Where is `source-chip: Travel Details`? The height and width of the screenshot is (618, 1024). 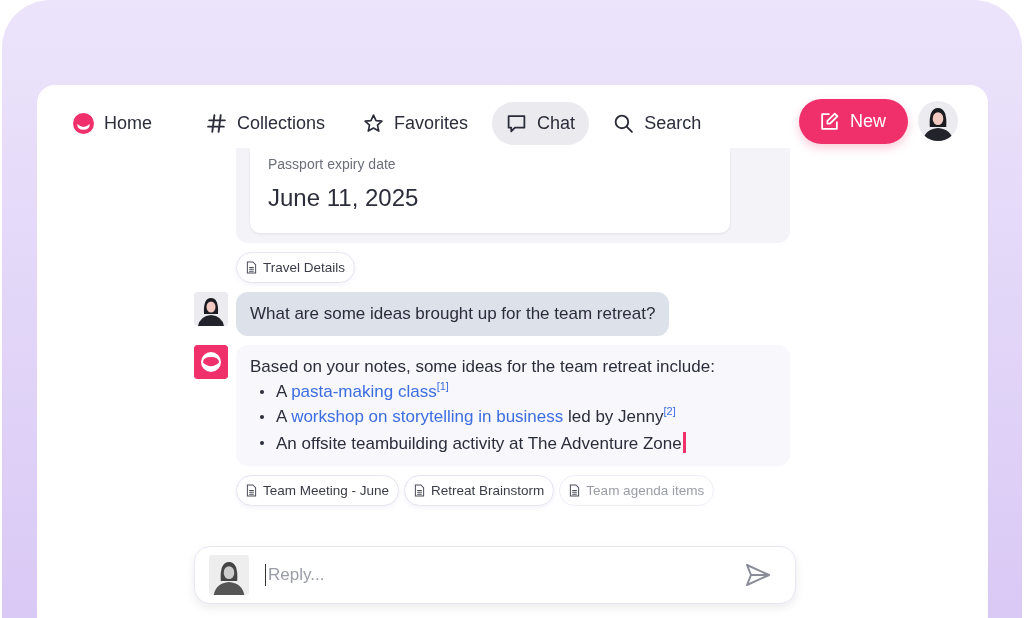 source-chip: Travel Details is located at coordinates (296, 267).